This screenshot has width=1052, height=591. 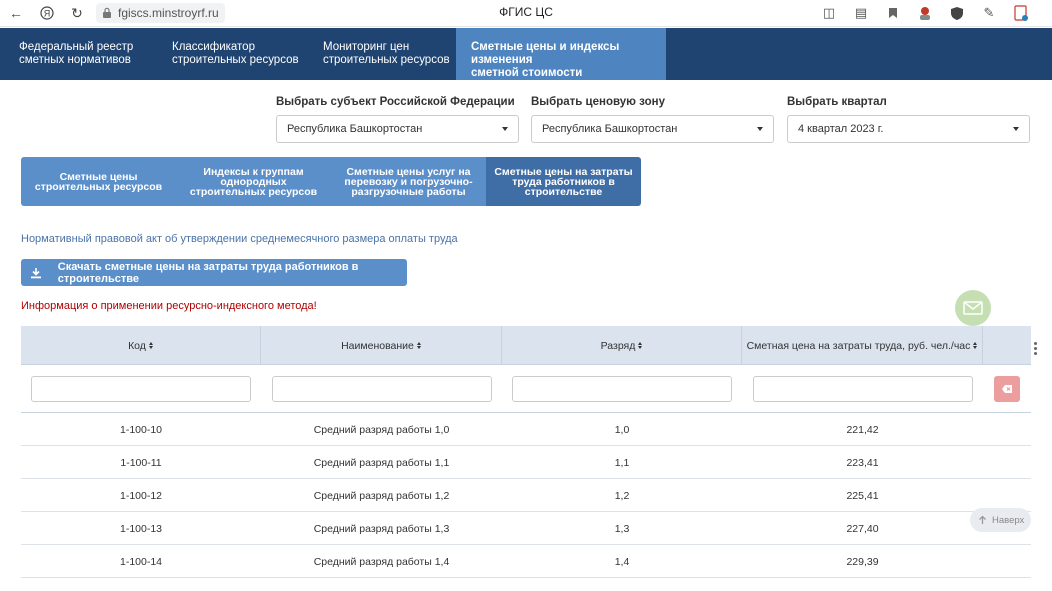 What do you see at coordinates (989, 13) in the screenshot?
I see `extensions-icon: ✎` at bounding box center [989, 13].